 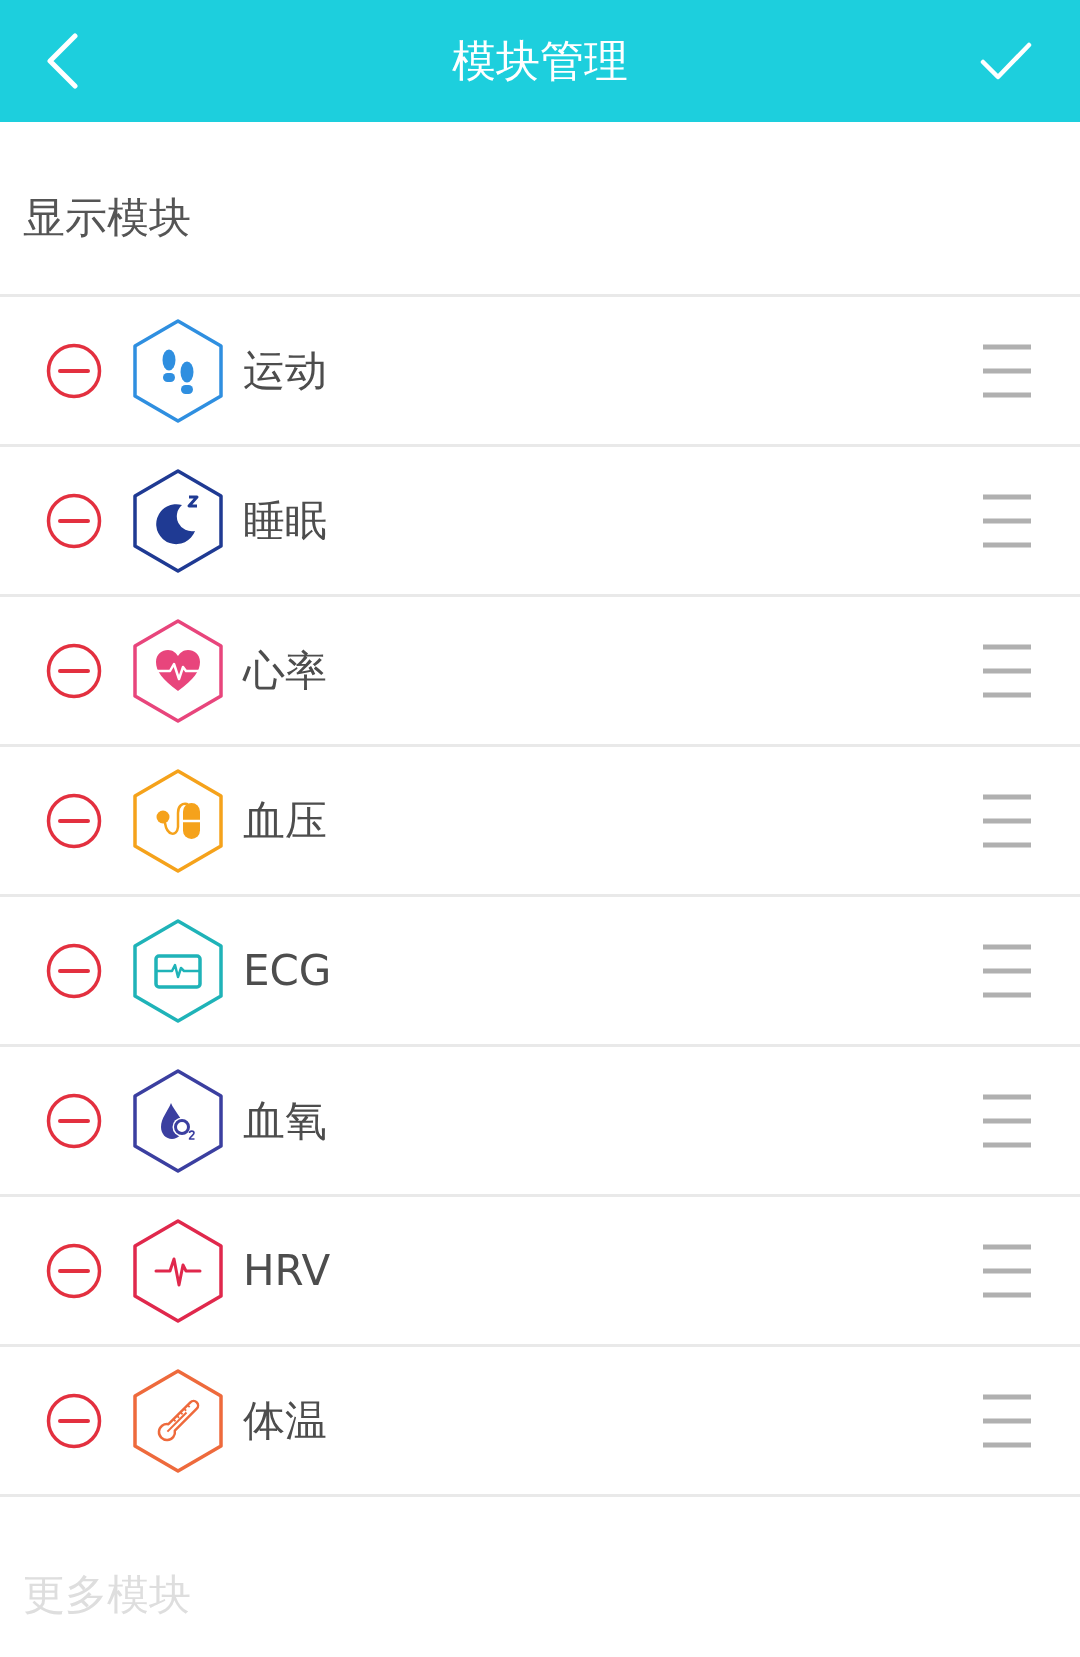 I want to click on module-label: HRV, so click(x=287, y=1270).